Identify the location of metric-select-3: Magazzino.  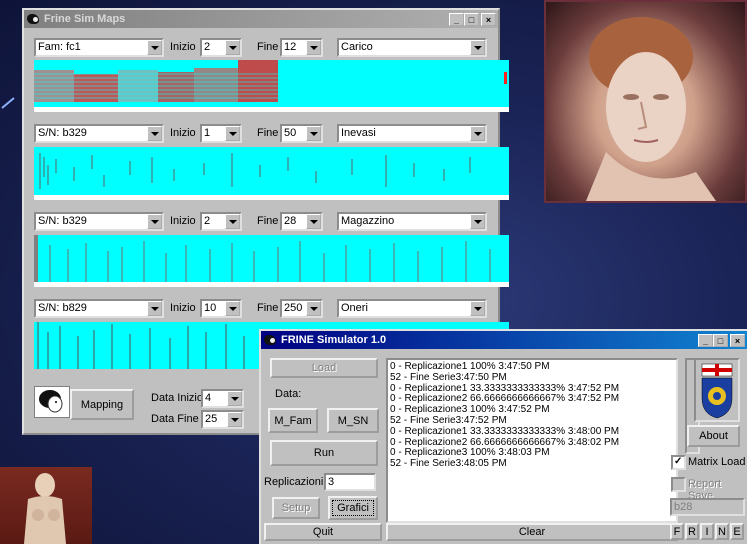
(412, 221).